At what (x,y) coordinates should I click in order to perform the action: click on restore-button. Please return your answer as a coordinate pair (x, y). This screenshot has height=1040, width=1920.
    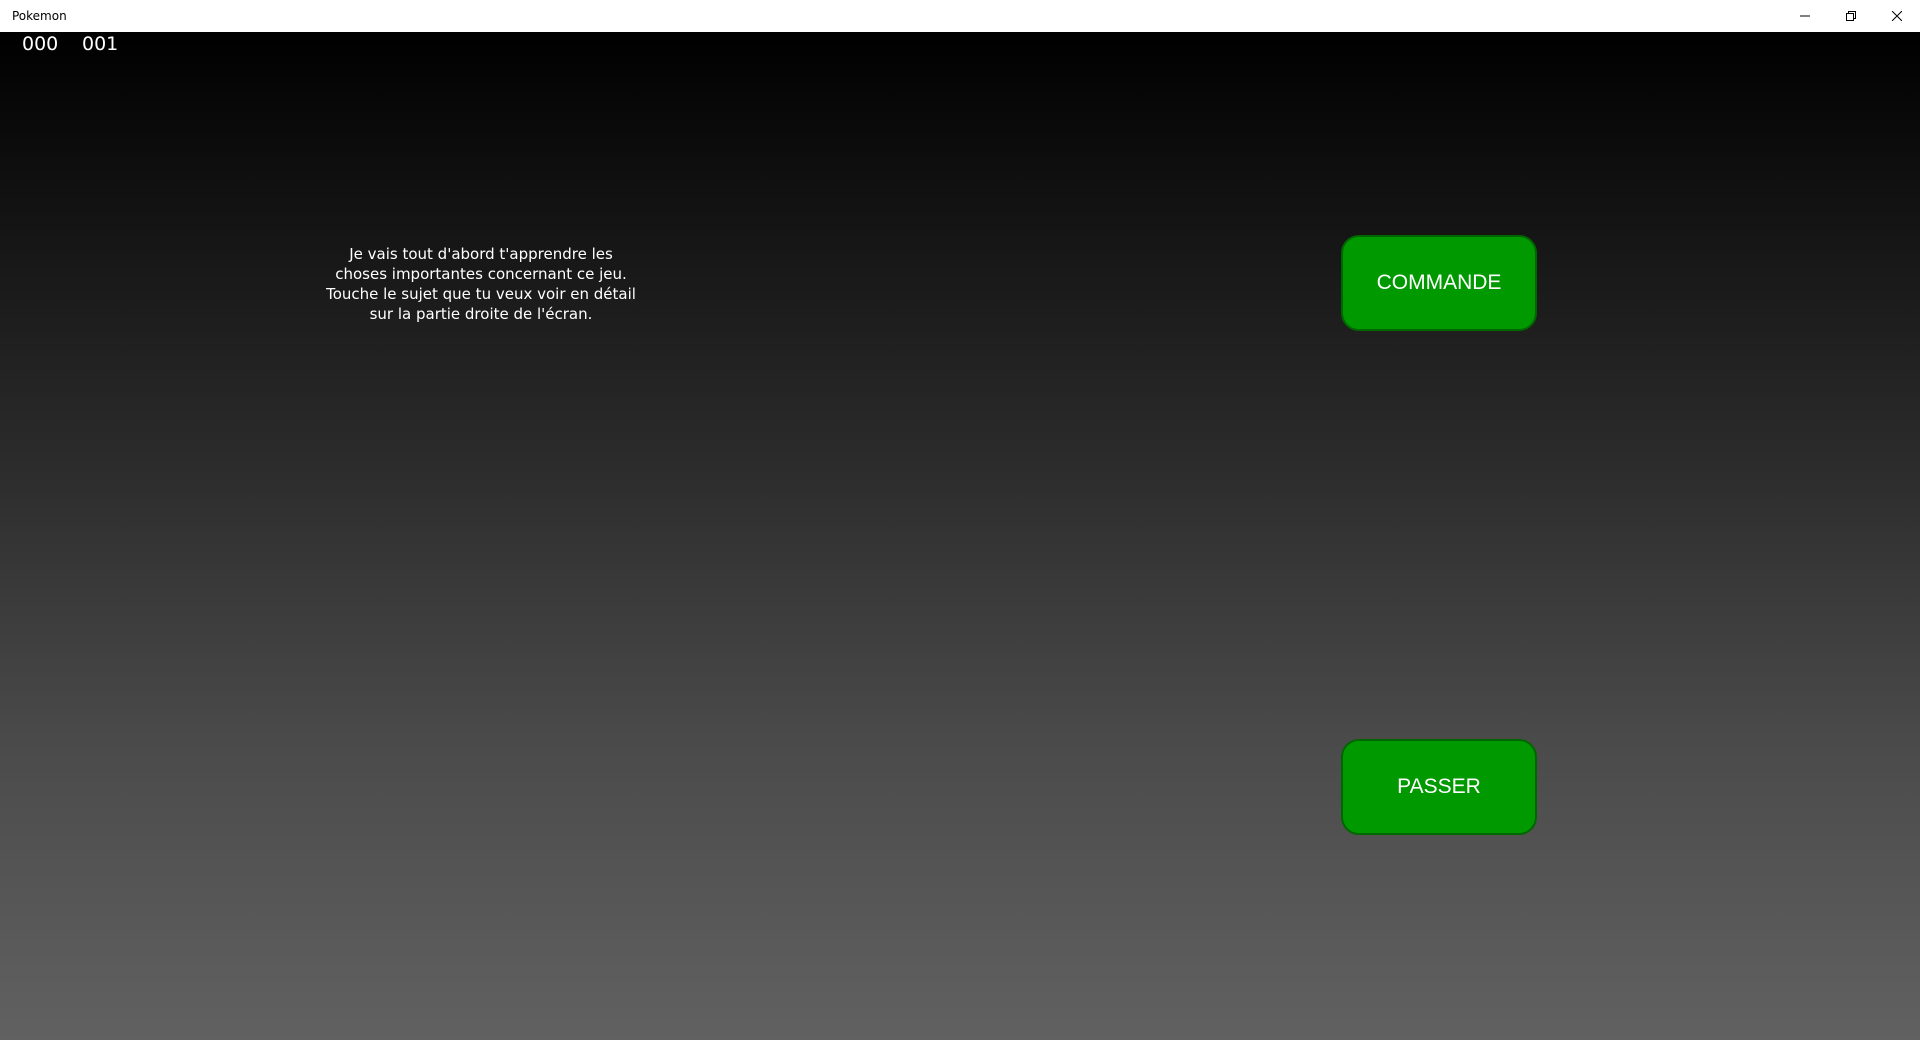
    Looking at the image, I should click on (1851, 16).